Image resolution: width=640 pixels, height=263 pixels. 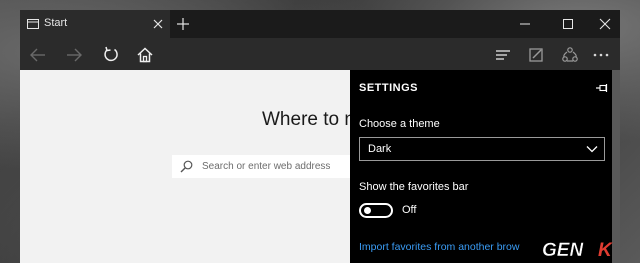 I want to click on back-arrow-icon, so click(x=38, y=55).